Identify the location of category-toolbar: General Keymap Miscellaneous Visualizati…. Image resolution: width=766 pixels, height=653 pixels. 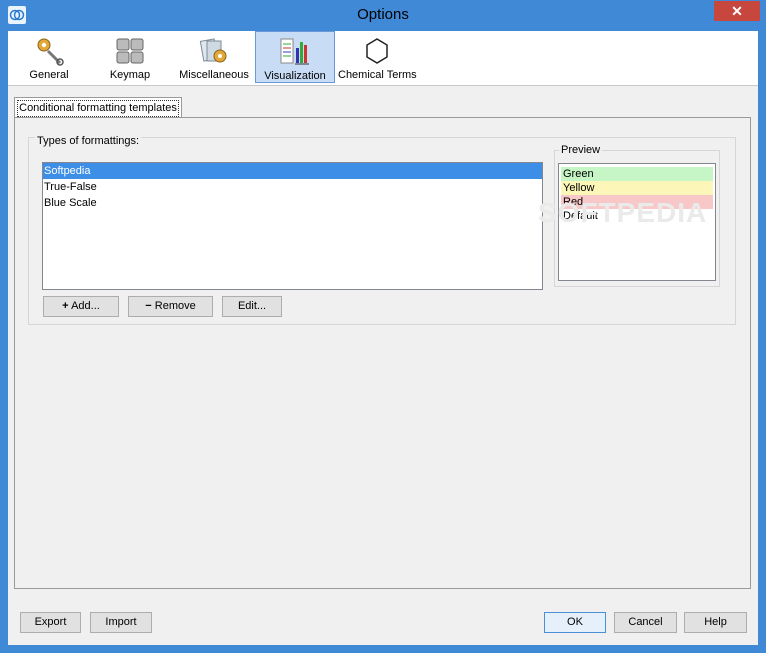
(383, 58).